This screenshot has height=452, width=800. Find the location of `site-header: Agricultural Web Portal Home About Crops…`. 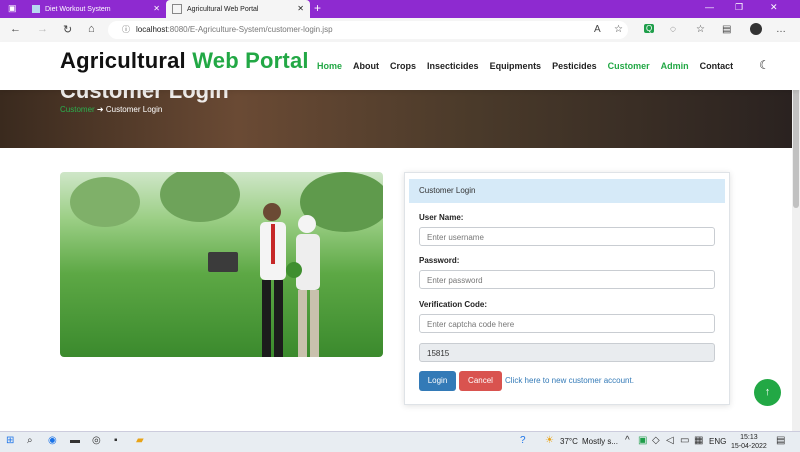

site-header: Agricultural Web Portal Home About Crops… is located at coordinates (400, 66).